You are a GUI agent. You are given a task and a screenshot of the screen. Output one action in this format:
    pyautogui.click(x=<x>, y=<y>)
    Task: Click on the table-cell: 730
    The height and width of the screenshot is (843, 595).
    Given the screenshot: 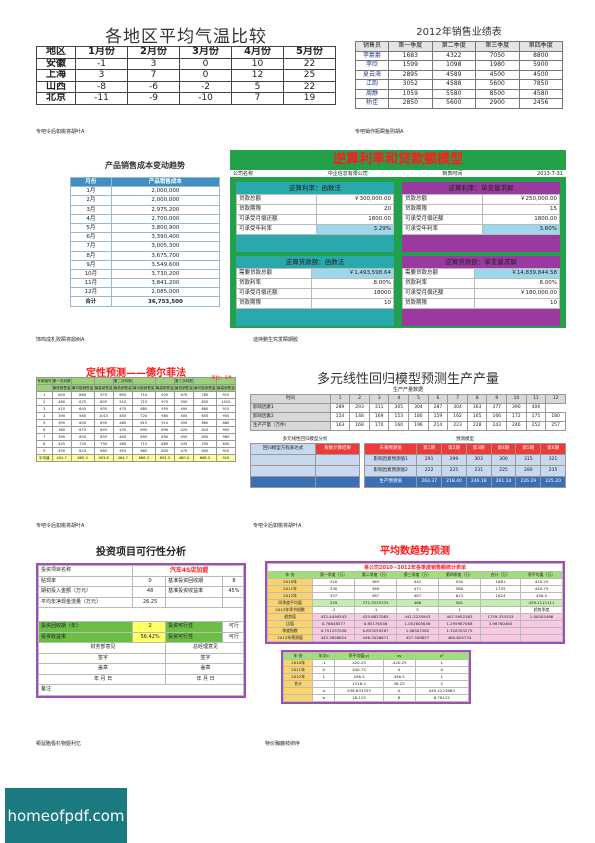 What is the action you would take?
    pyautogui.click(x=82, y=444)
    